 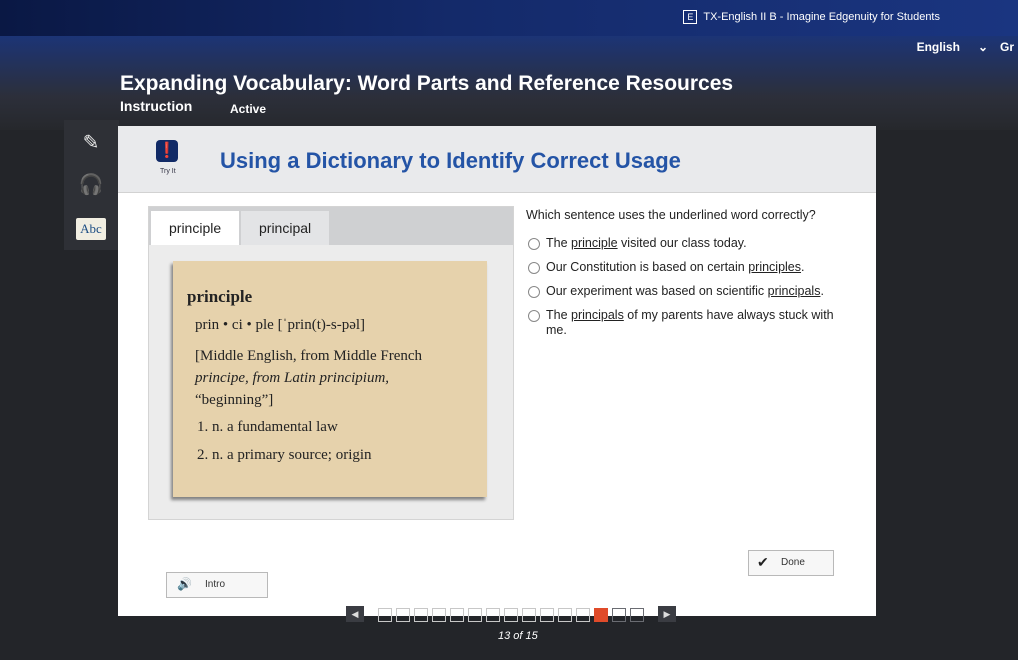 I want to click on done-label: Done, so click(x=793, y=562).